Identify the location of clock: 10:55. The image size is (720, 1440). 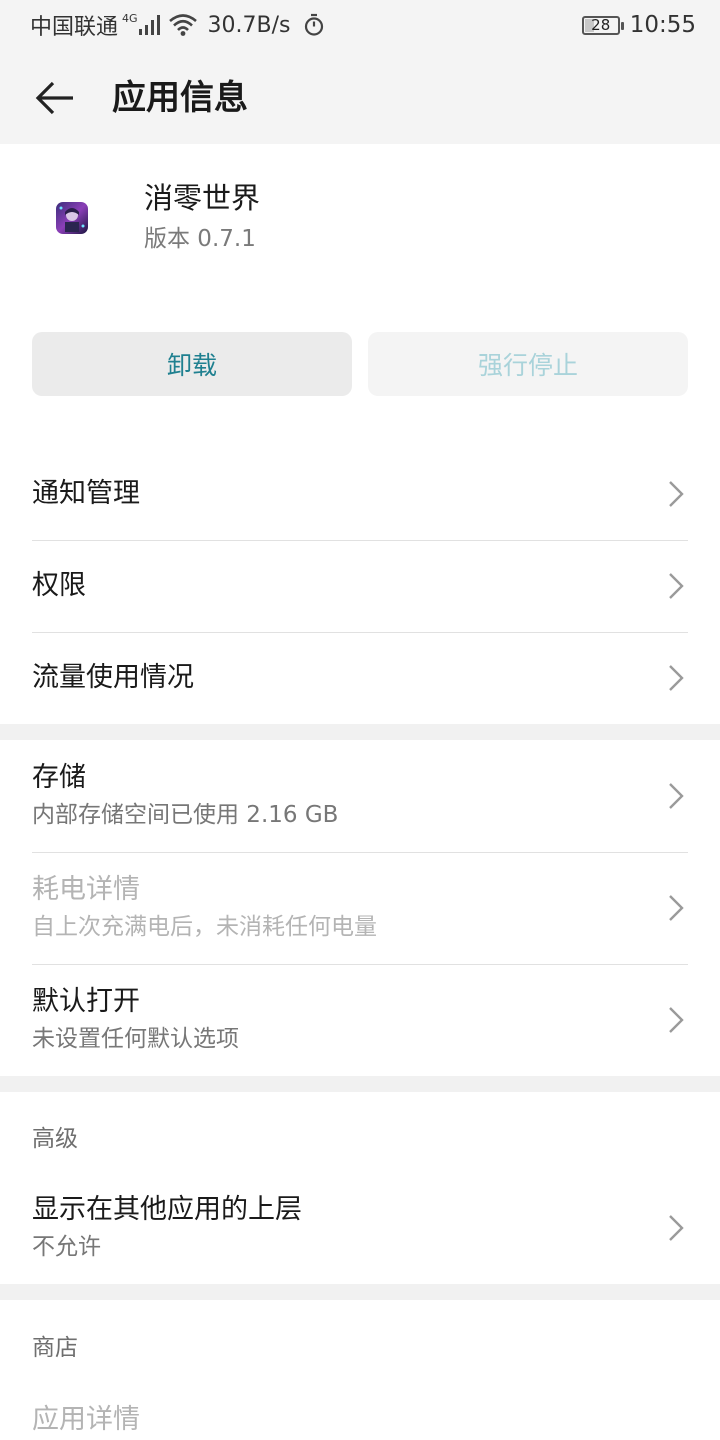
(662, 25).